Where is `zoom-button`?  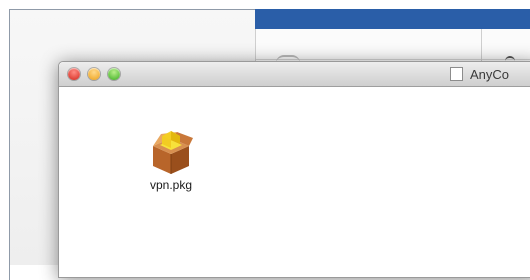 zoom-button is located at coordinates (114, 74).